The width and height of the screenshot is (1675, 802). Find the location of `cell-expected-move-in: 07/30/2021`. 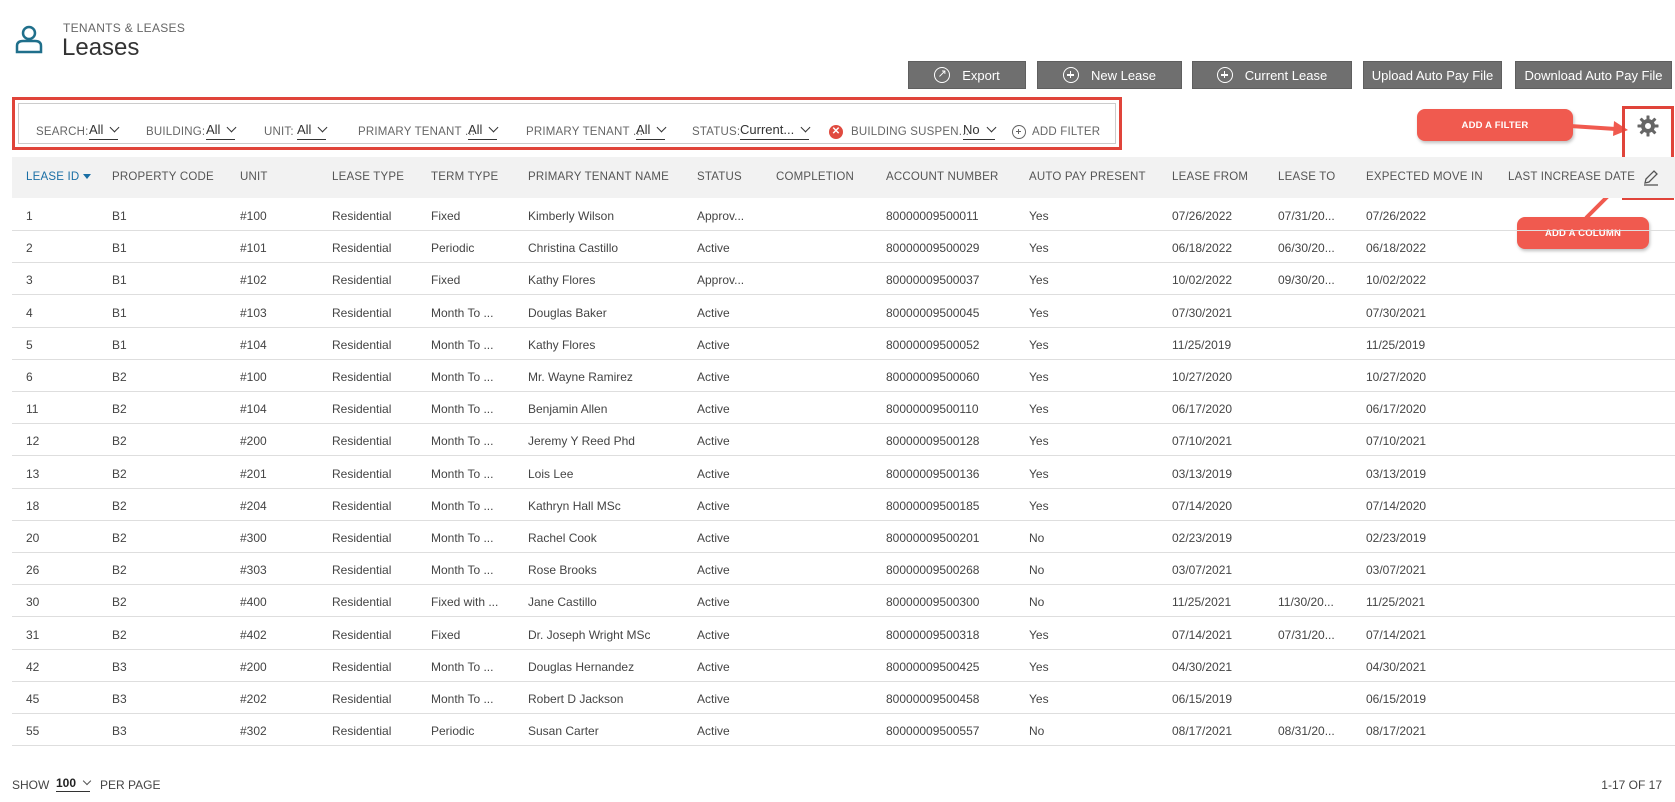

cell-expected-move-in: 07/30/2021 is located at coordinates (1396, 312).